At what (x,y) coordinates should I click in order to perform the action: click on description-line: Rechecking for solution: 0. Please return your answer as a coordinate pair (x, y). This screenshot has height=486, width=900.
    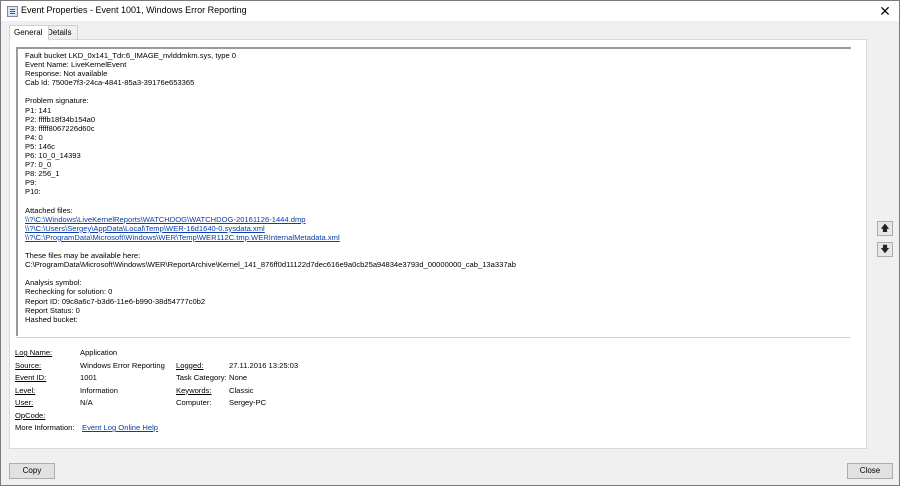
    Looking at the image, I should click on (69, 292).